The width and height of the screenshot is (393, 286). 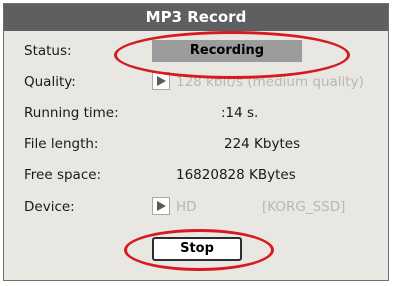 I want to click on stop-highlight-ellipse, so click(x=199, y=250).